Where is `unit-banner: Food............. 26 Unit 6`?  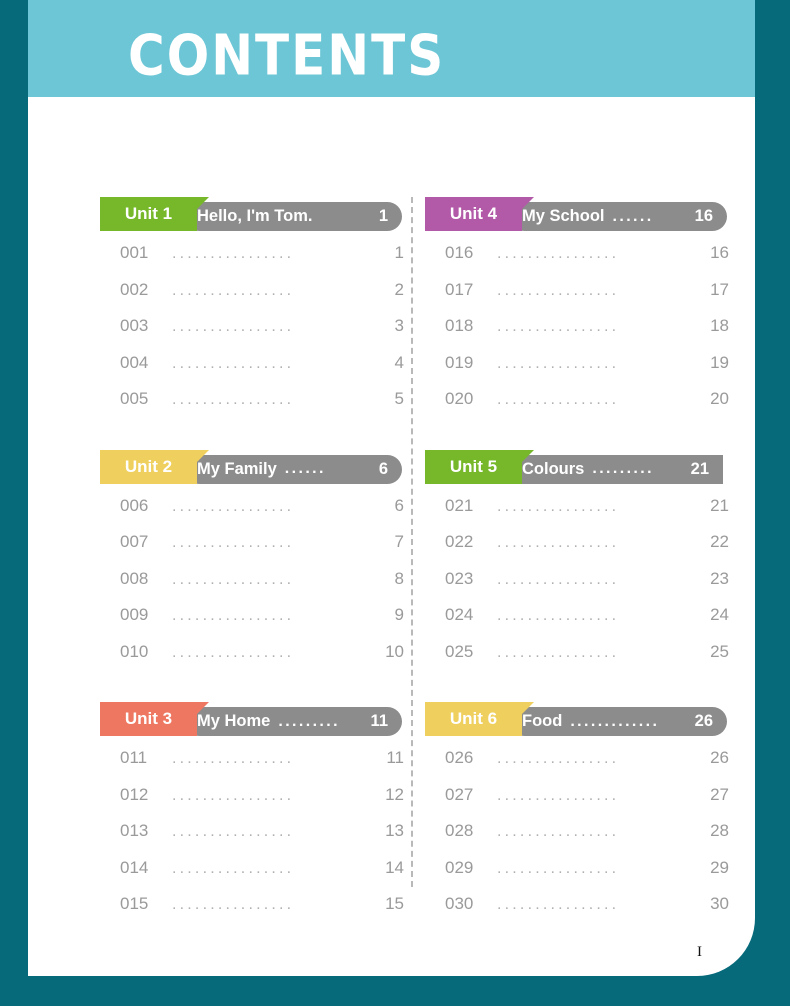 unit-banner: Food............. 26 Unit 6 is located at coordinates (580, 719).